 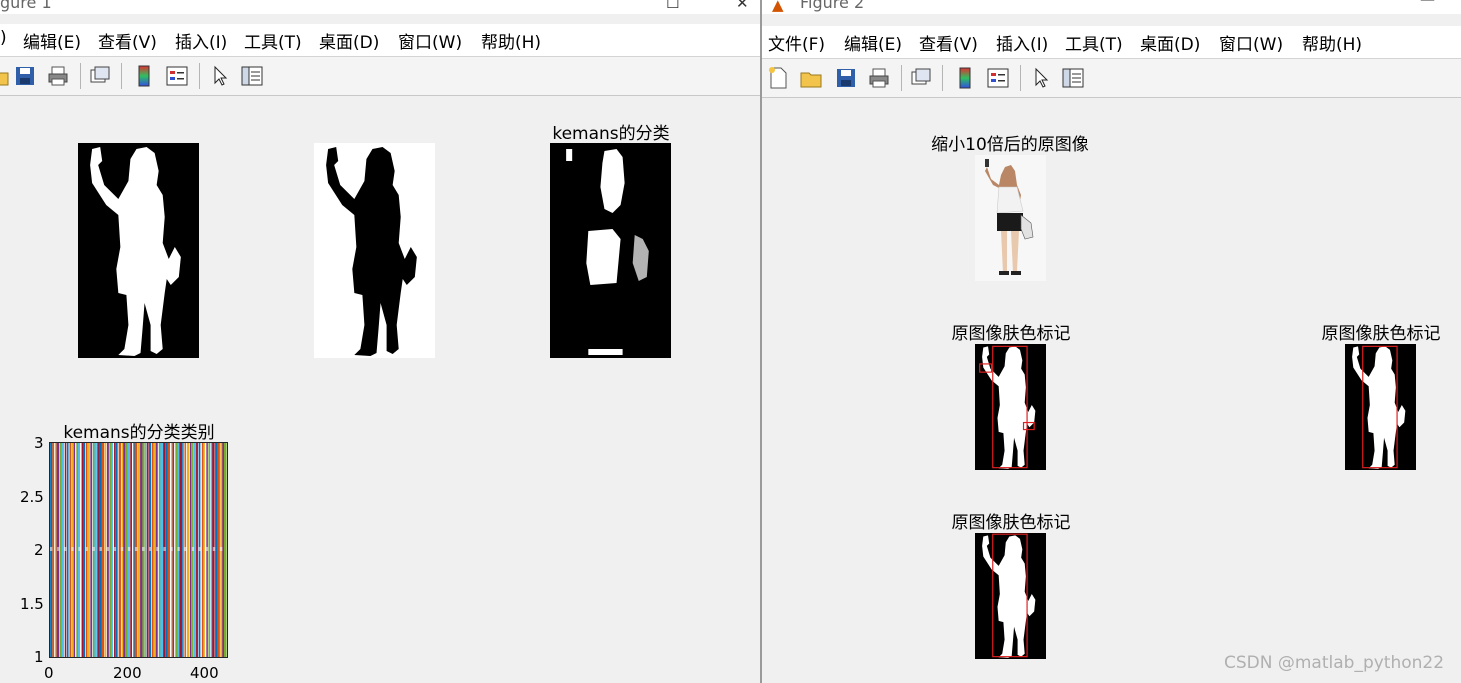 What do you see at coordinates (796, 42) in the screenshot?
I see `menu-file: 文件(F)` at bounding box center [796, 42].